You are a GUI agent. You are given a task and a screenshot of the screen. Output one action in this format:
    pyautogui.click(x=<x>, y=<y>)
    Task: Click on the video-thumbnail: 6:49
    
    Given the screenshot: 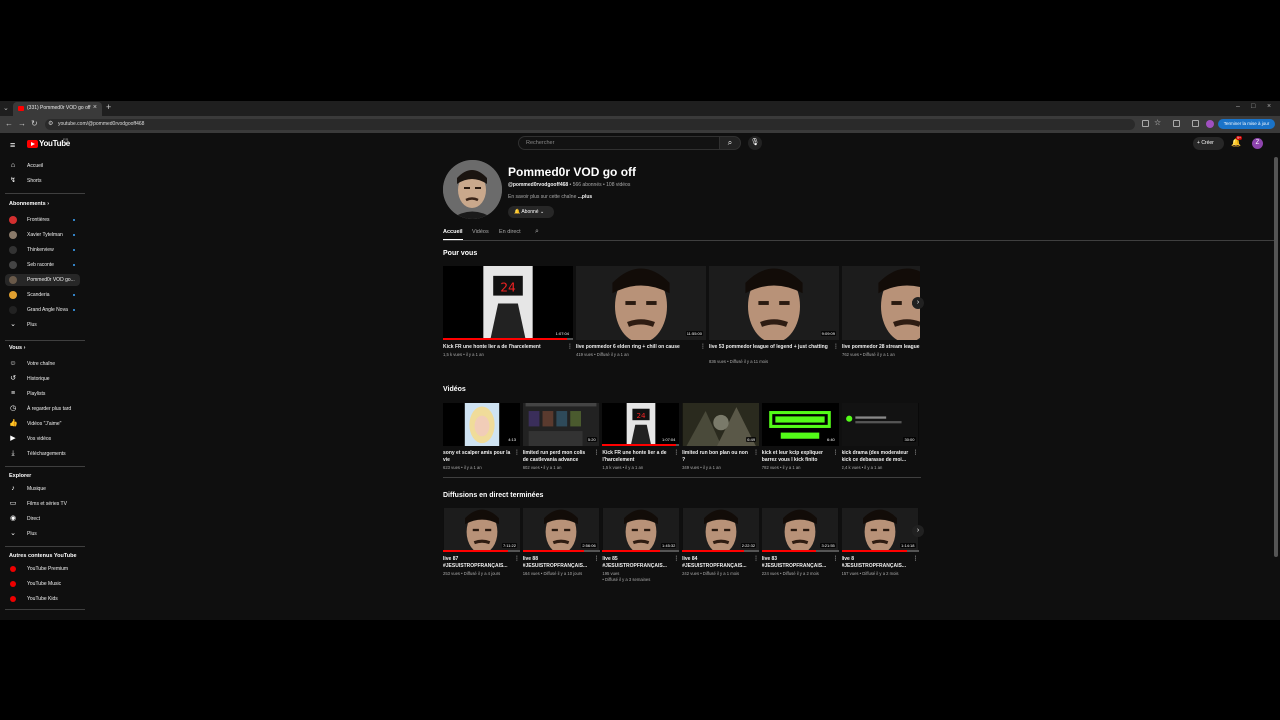 What is the action you would take?
    pyautogui.click(x=721, y=424)
    